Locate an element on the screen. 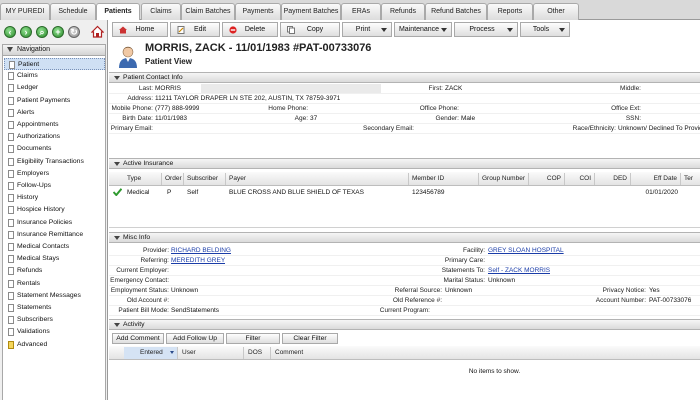  navigation-header: Navigation is located at coordinates (54, 50).